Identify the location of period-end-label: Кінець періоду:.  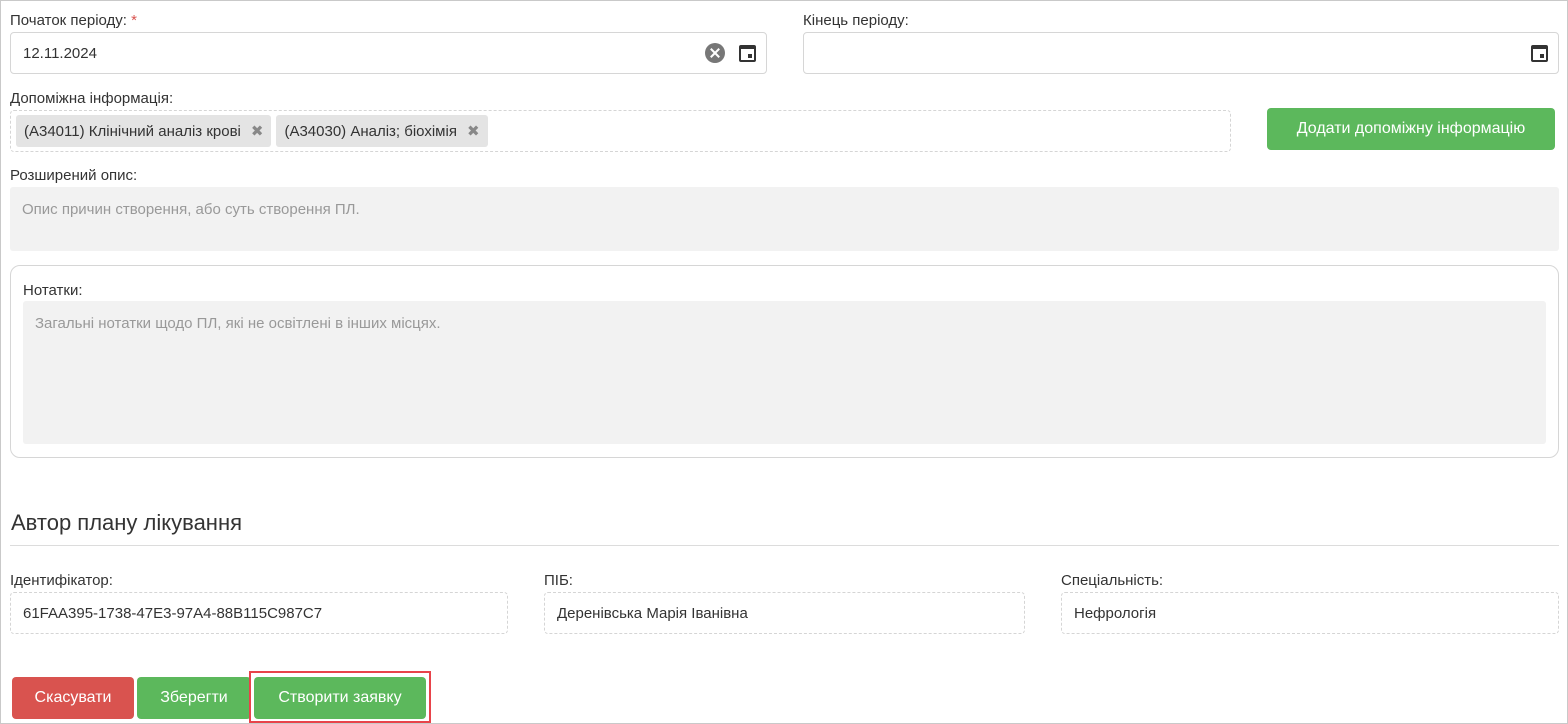
(856, 20).